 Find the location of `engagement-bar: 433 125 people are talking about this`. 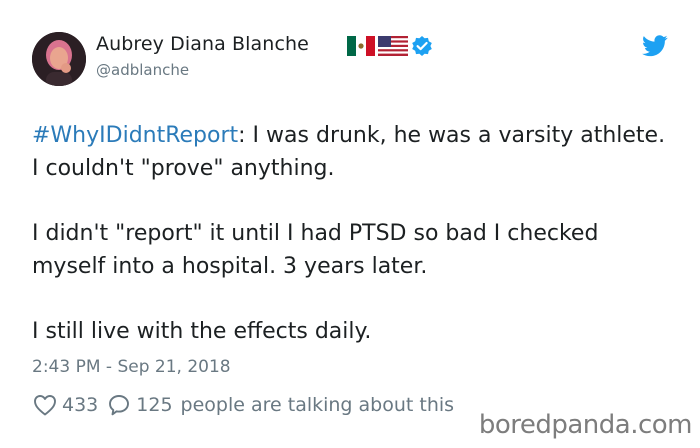

engagement-bar: 433 125 people are talking about this is located at coordinates (243, 405).